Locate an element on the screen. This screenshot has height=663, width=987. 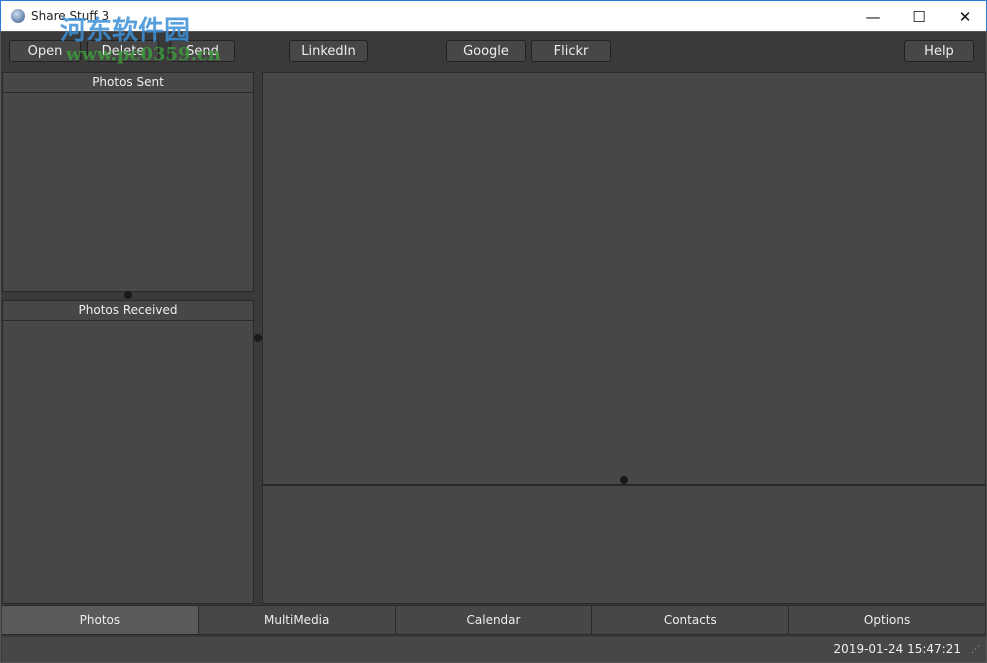
photos-sent-panel: Photos Sent is located at coordinates (128, 182).